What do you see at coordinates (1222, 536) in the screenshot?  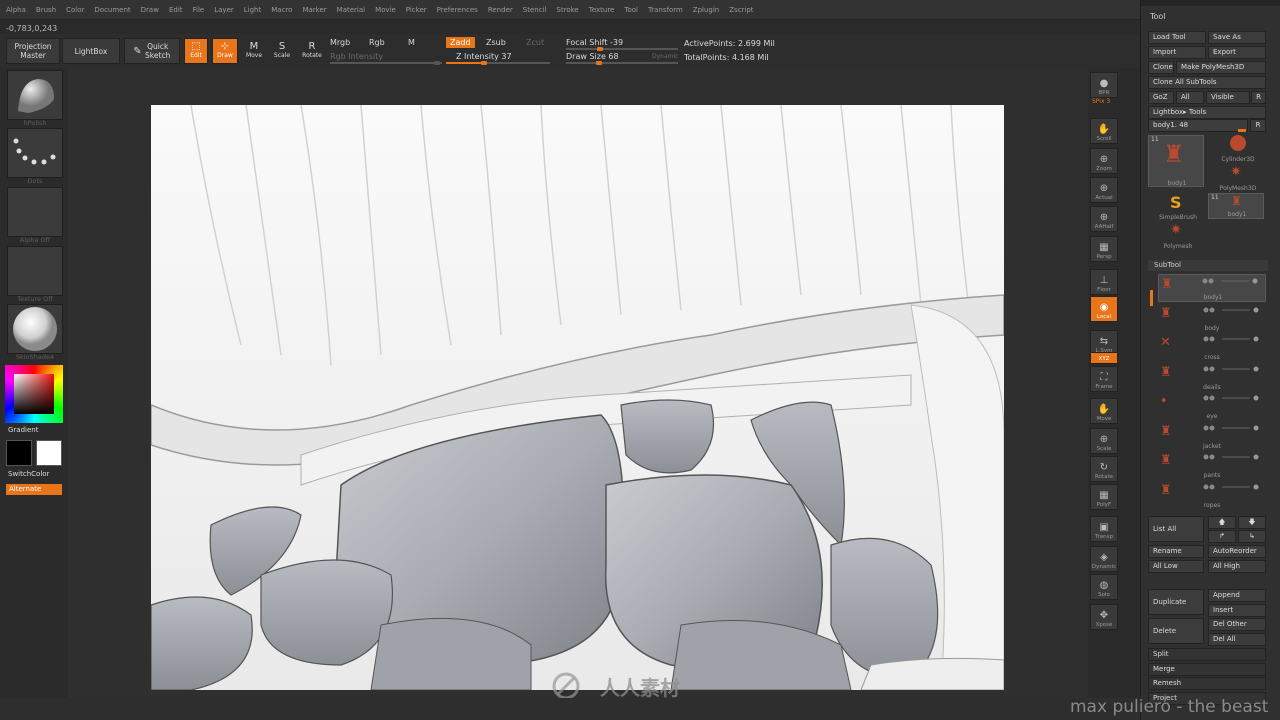 I see `move-top-button: ↱` at bounding box center [1222, 536].